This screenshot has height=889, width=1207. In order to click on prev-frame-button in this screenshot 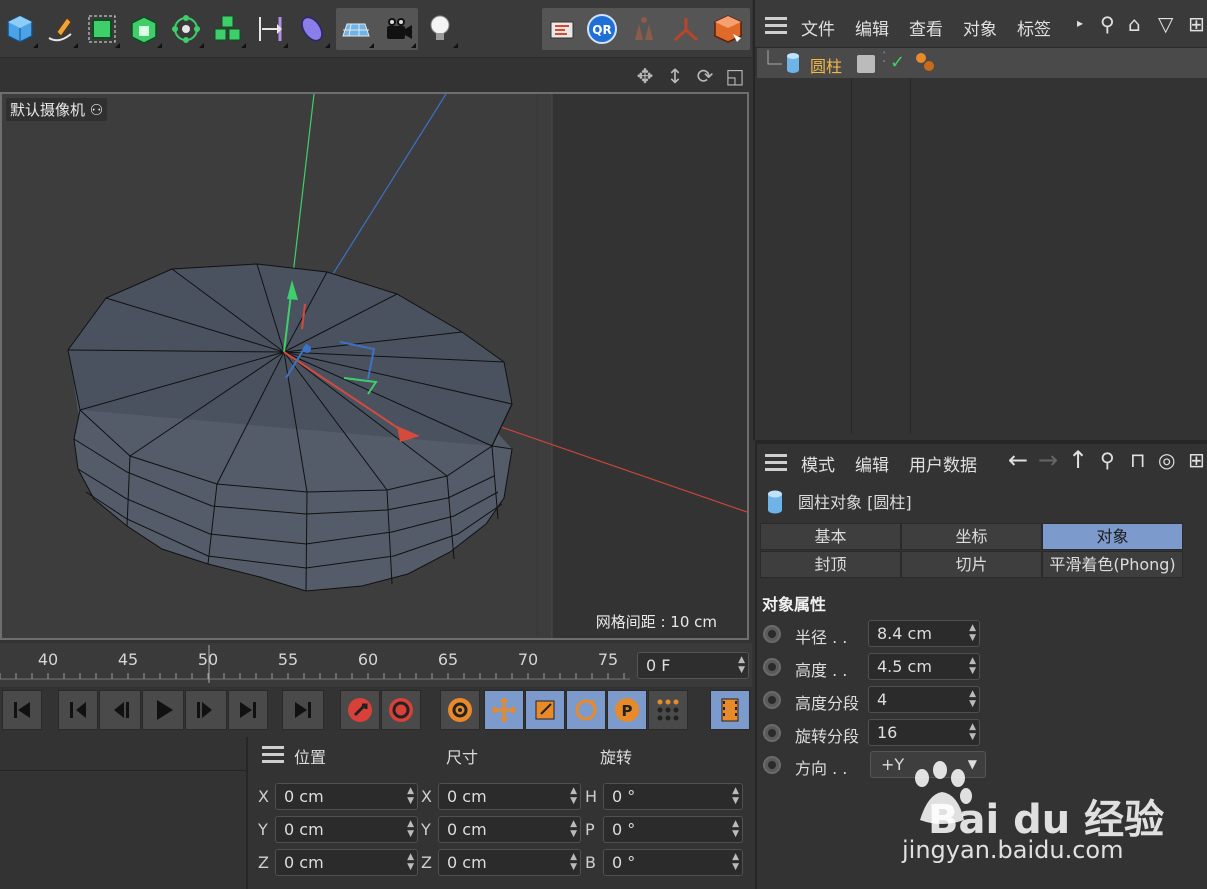, I will do `click(120, 710)`.